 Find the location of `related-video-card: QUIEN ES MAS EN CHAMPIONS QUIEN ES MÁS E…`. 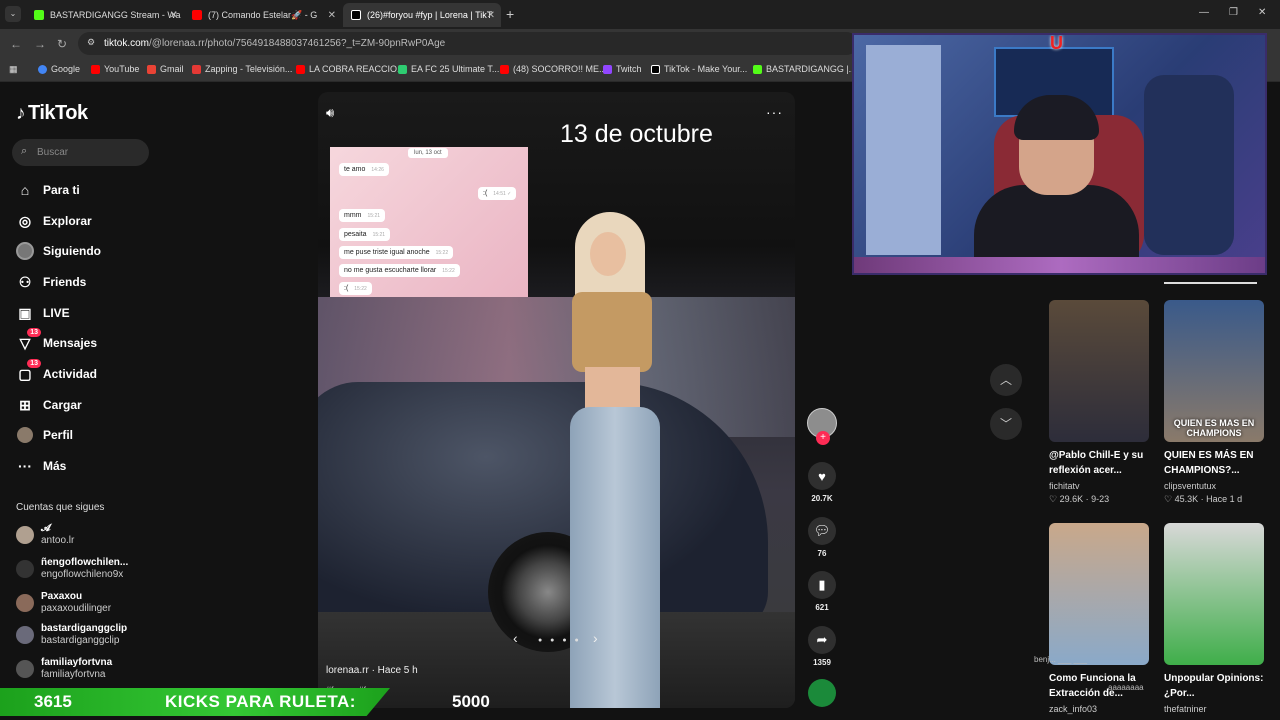

related-video-card: QUIEN ES MAS EN CHAMPIONS QUIEN ES MÁS E… is located at coordinates (1214, 402).